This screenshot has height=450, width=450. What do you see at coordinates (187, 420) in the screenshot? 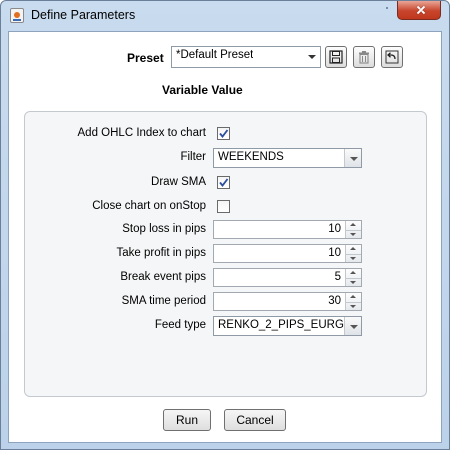
I see `run-button: Run` at bounding box center [187, 420].